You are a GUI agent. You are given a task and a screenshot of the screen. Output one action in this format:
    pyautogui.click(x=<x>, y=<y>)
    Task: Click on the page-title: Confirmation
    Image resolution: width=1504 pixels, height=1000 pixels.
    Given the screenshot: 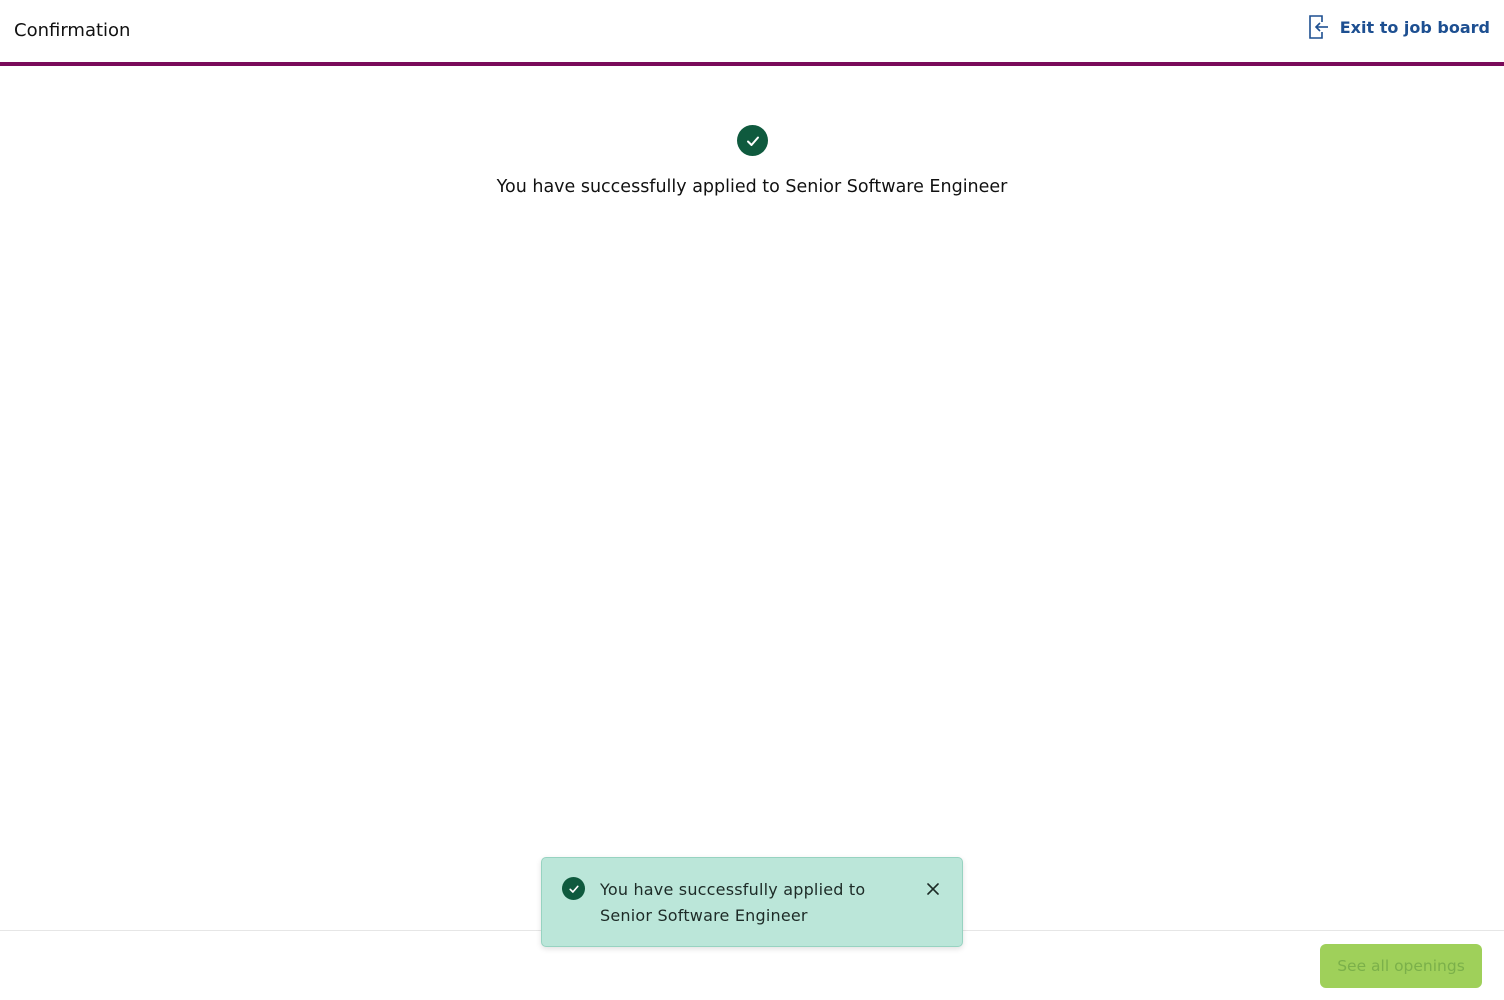 What is the action you would take?
    pyautogui.click(x=72, y=30)
    